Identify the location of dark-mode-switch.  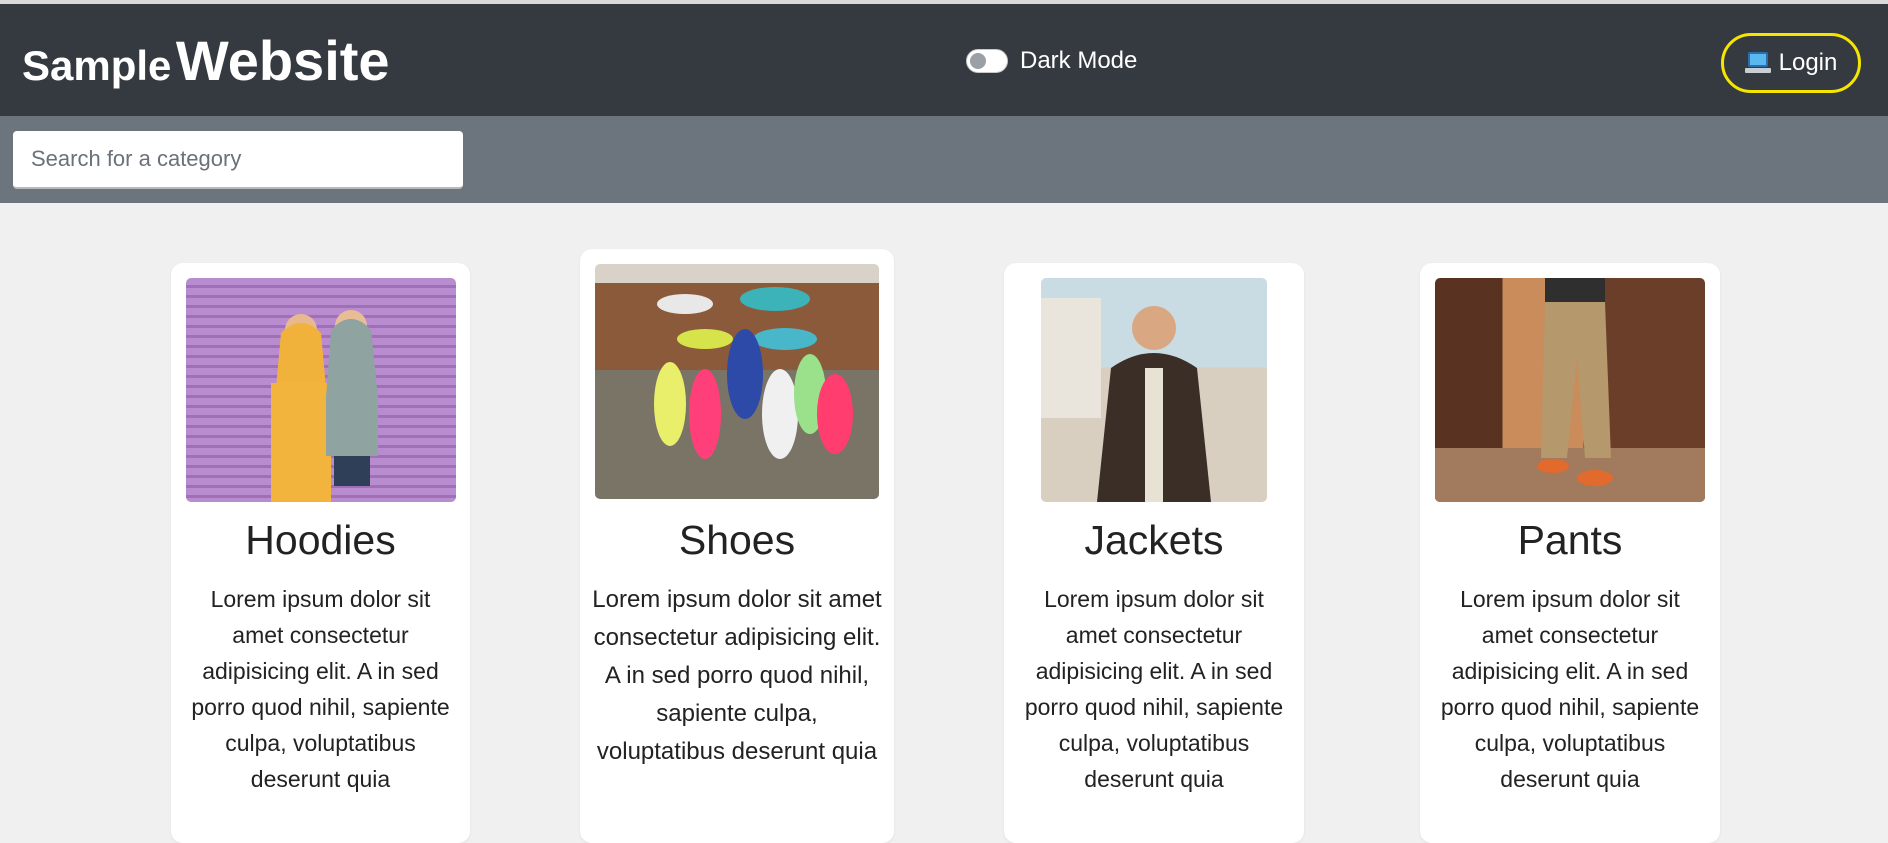
(987, 61).